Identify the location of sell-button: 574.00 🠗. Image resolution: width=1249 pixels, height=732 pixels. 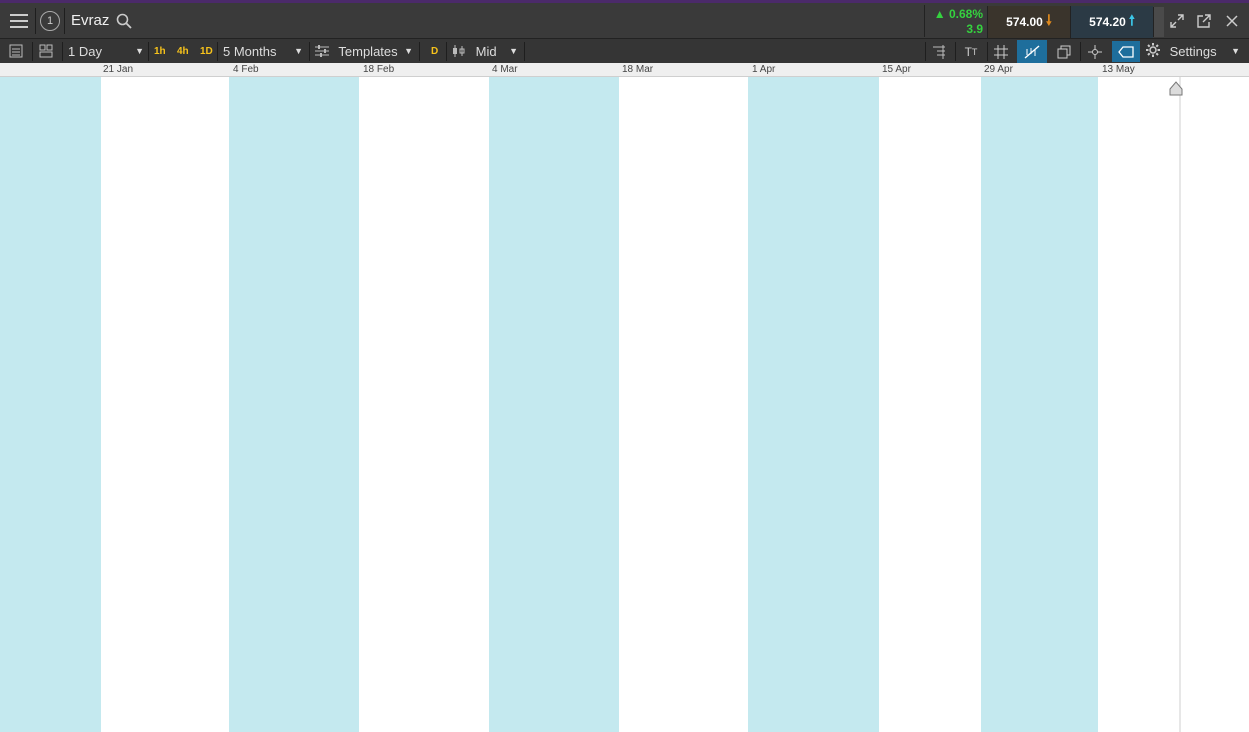
(1028, 22).